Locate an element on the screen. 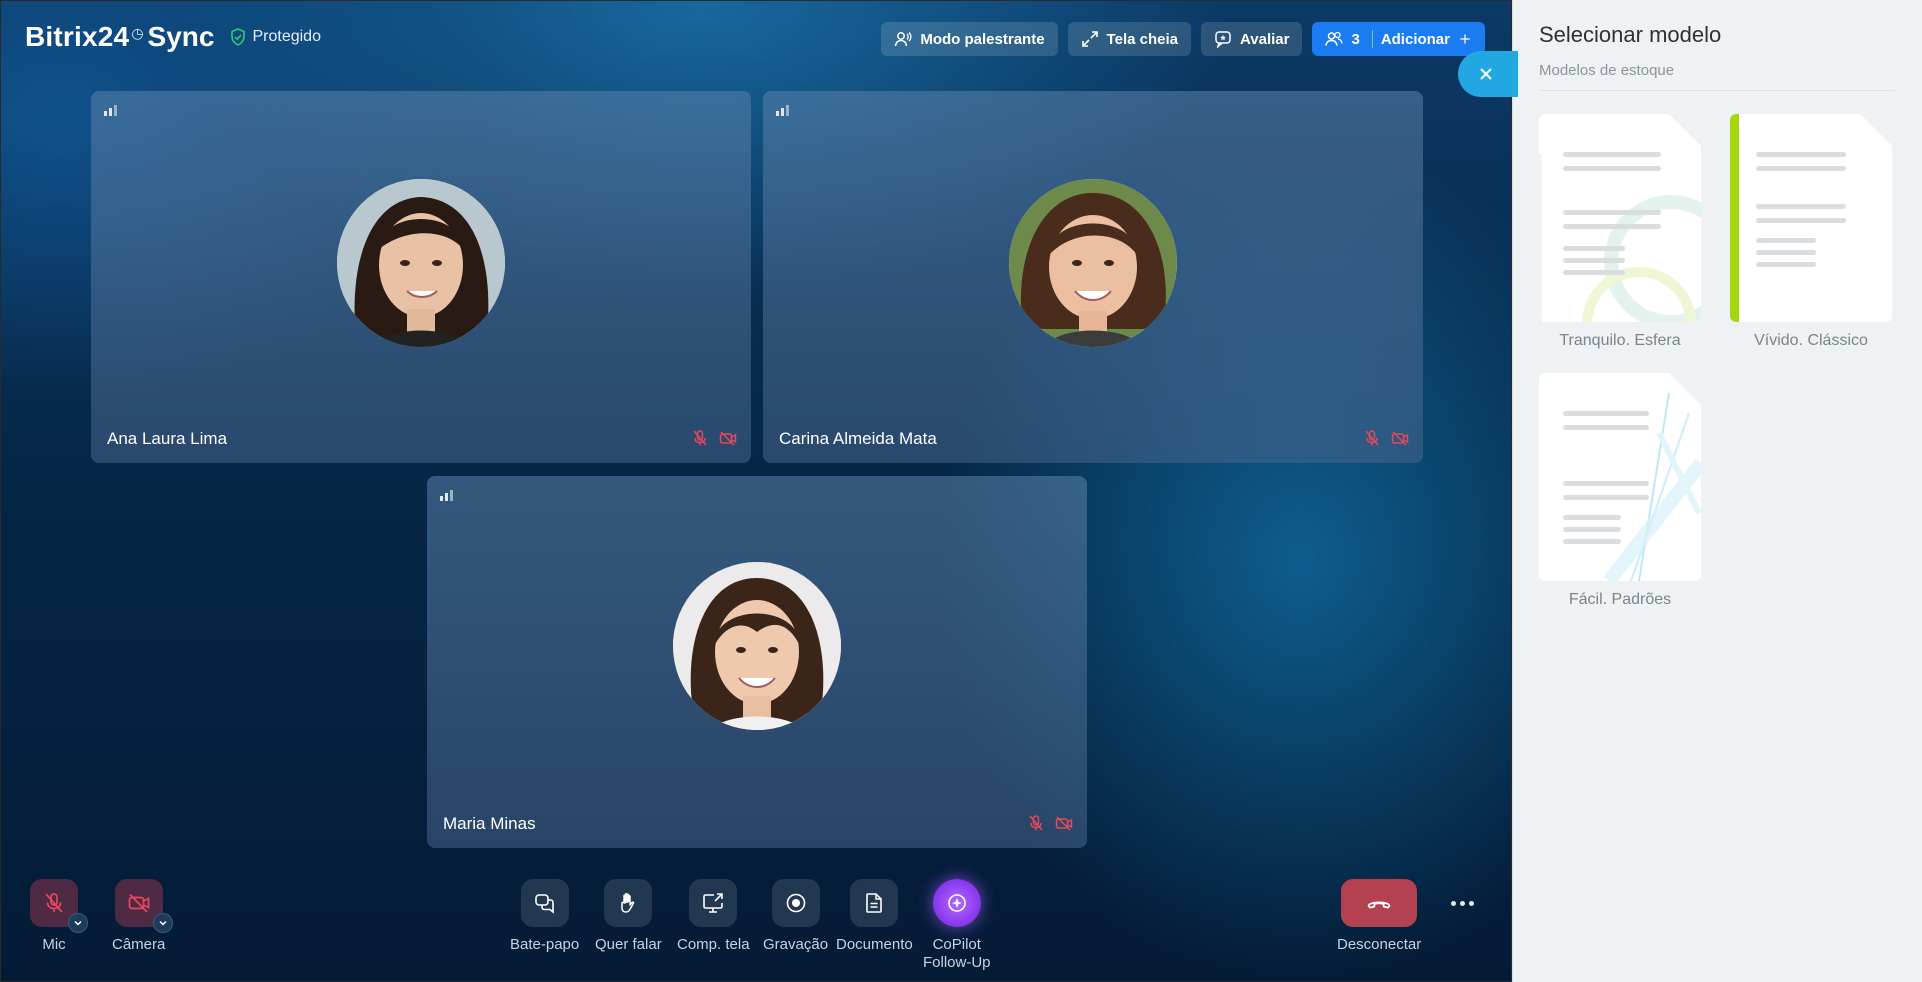  chat-icon is located at coordinates (544, 904).